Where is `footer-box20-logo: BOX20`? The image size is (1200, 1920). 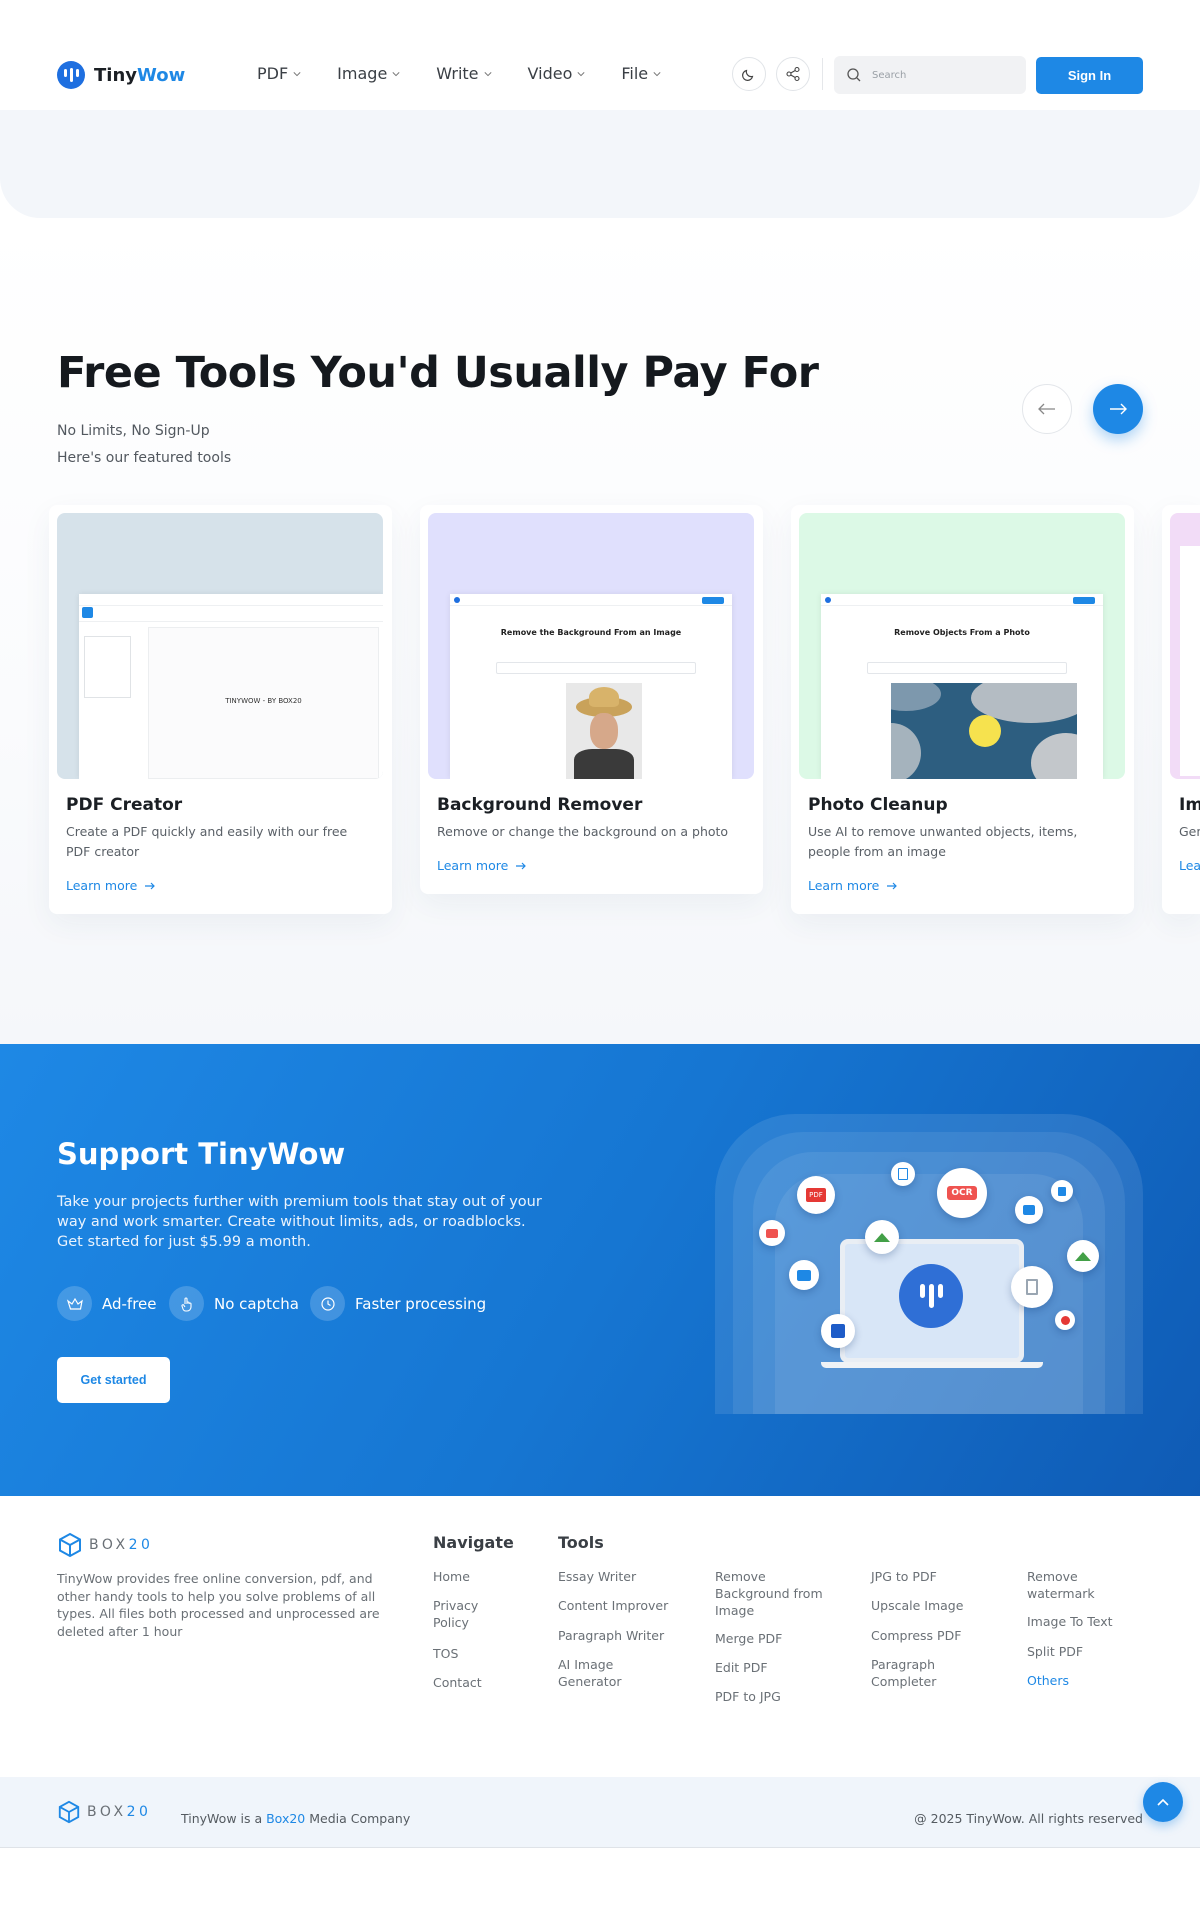
footer-box20-logo: BOX20 is located at coordinates (105, 1545).